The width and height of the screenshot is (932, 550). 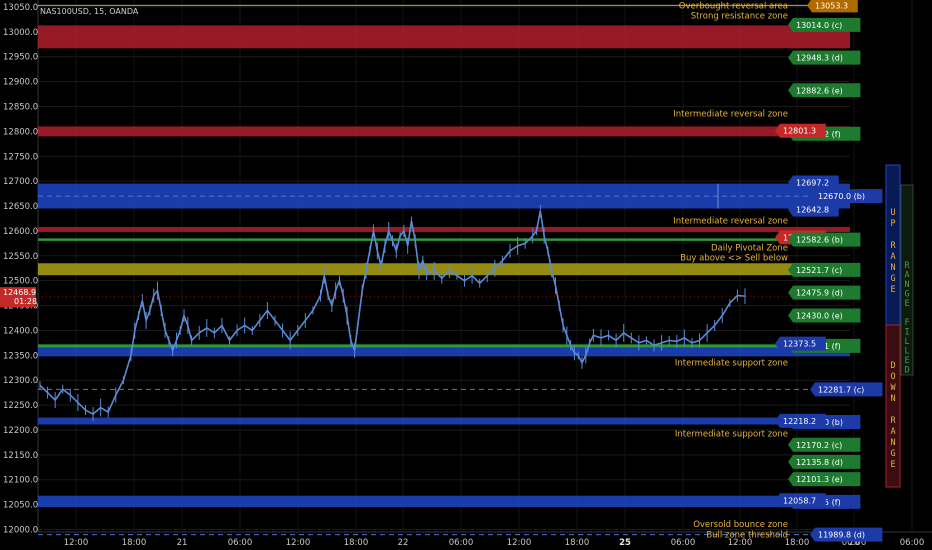 I want to click on y-tick-label: 12050.0, so click(x=20, y=506).